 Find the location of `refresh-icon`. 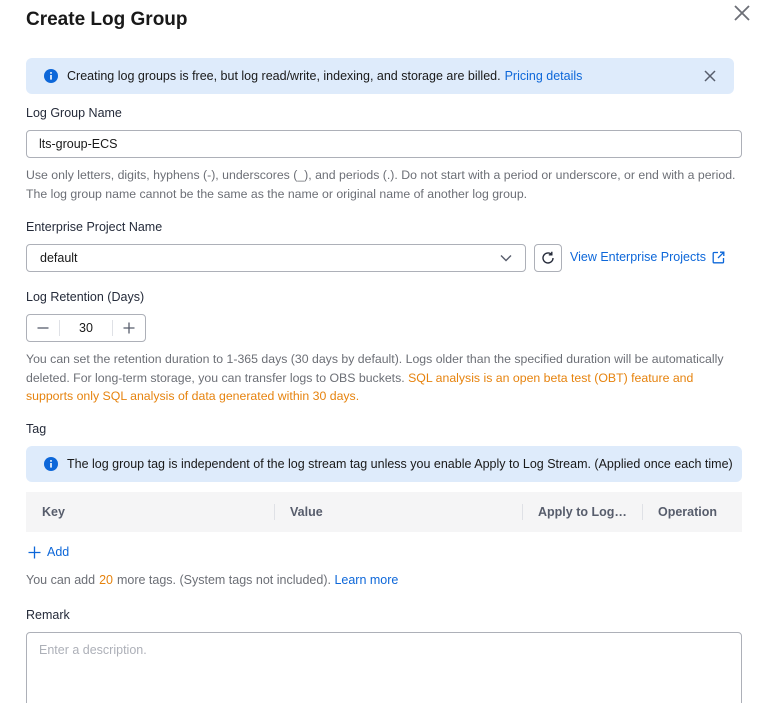

refresh-icon is located at coordinates (548, 257).